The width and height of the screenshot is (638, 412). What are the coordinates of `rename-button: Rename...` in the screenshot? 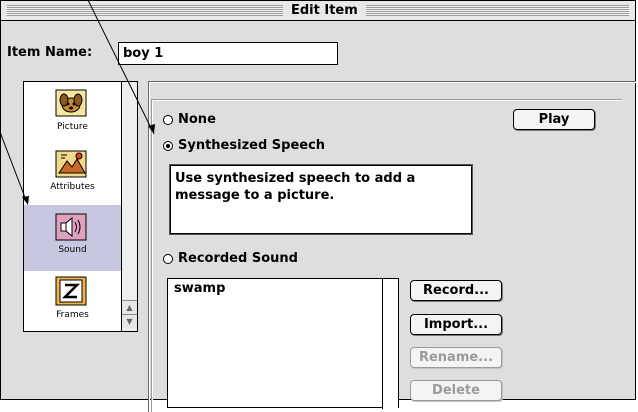 It's located at (456, 357).